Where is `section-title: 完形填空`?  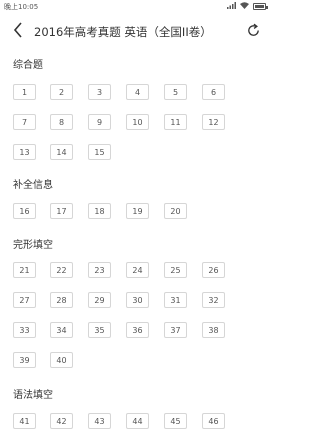
section-title: 完形填空 is located at coordinates (33, 245).